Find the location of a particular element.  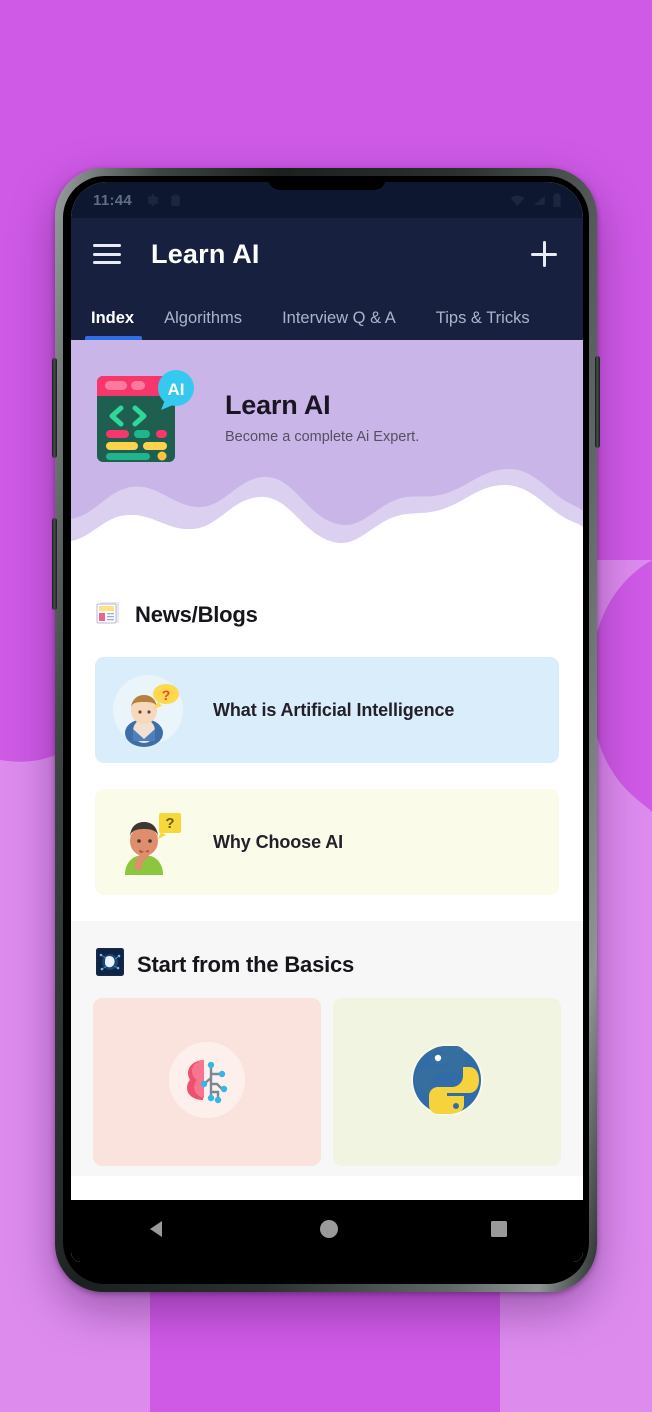

android-nav-bar is located at coordinates (327, 1231).